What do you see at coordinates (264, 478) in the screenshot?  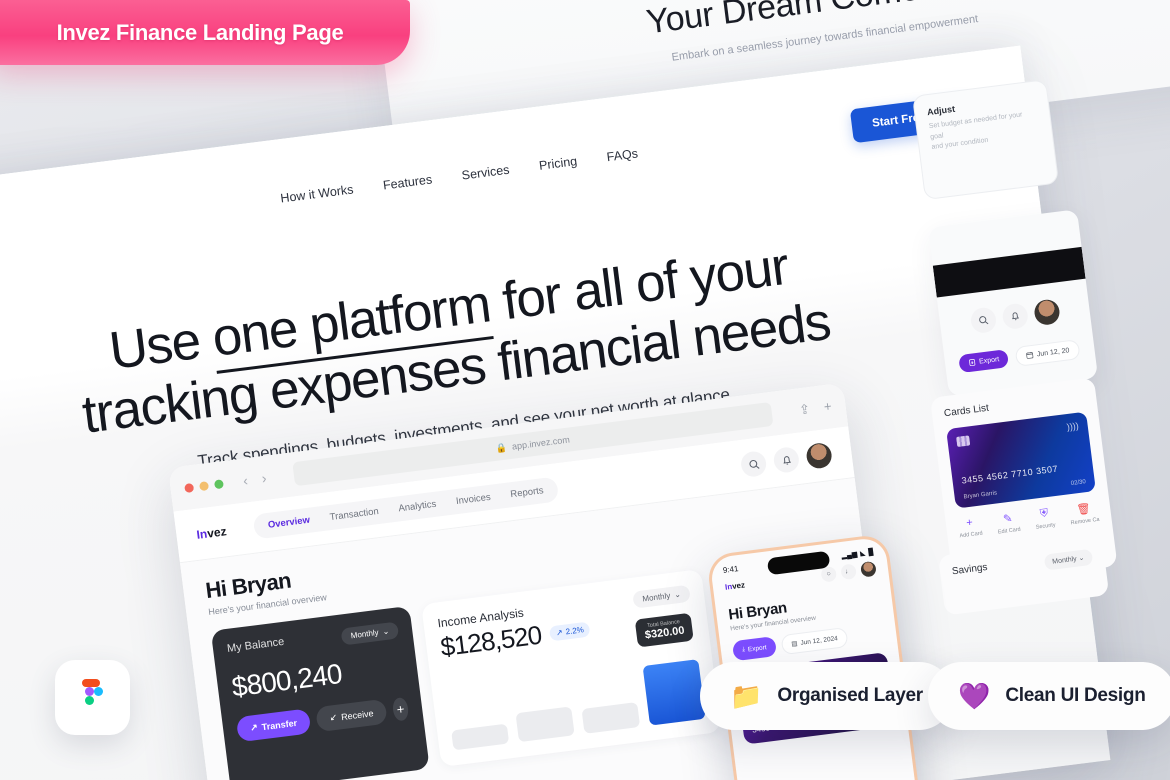 I see `forward-icon: ›` at bounding box center [264, 478].